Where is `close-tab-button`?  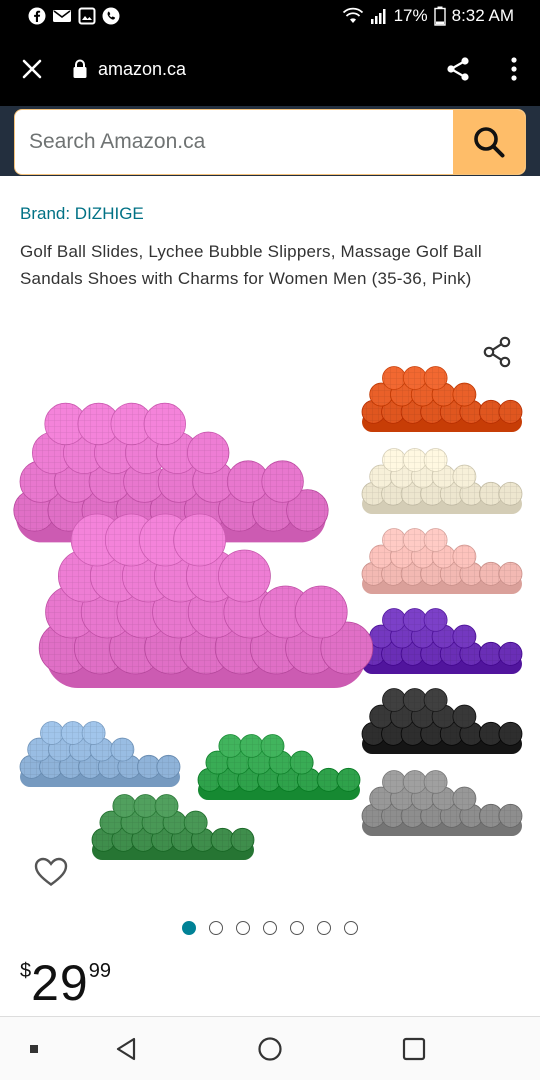
close-tab-button is located at coordinates (32, 69).